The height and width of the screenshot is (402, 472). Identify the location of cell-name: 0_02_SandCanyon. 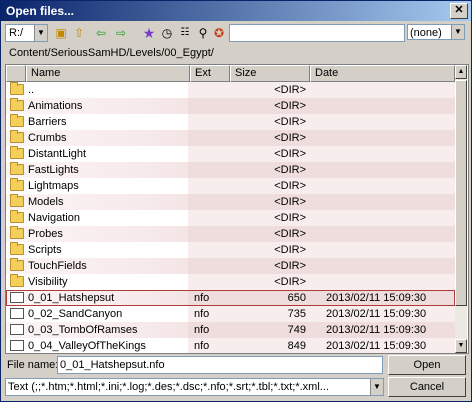
(75, 314).